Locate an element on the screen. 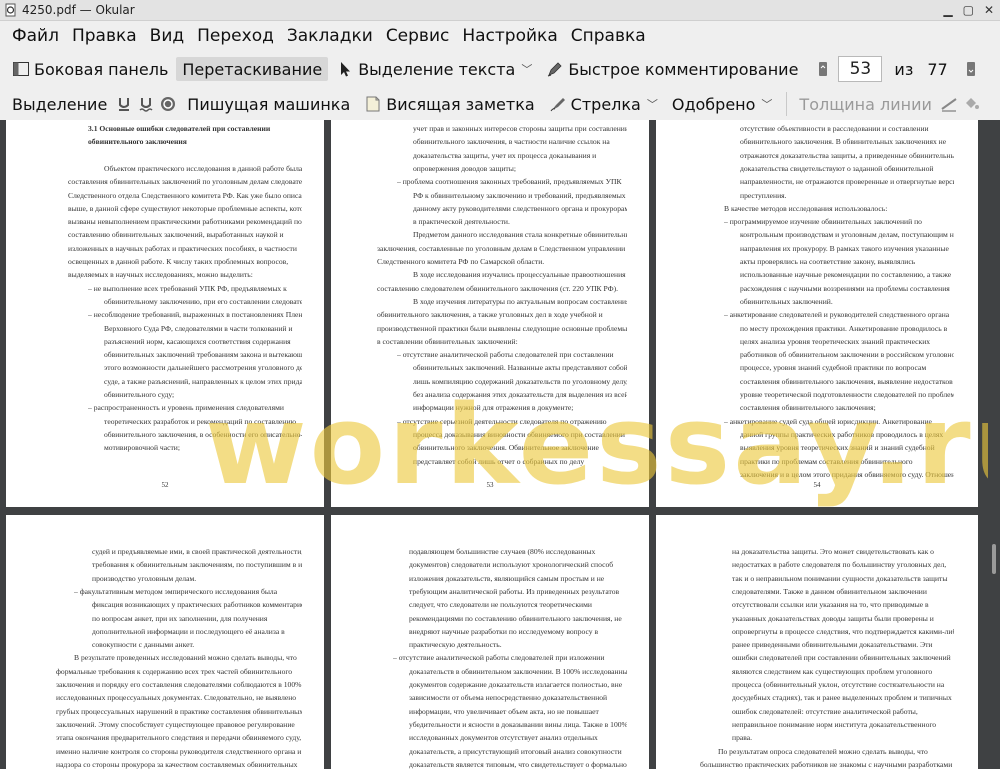 The image size is (1000, 769). maximize-icon: ▢ is located at coordinates (968, 10).